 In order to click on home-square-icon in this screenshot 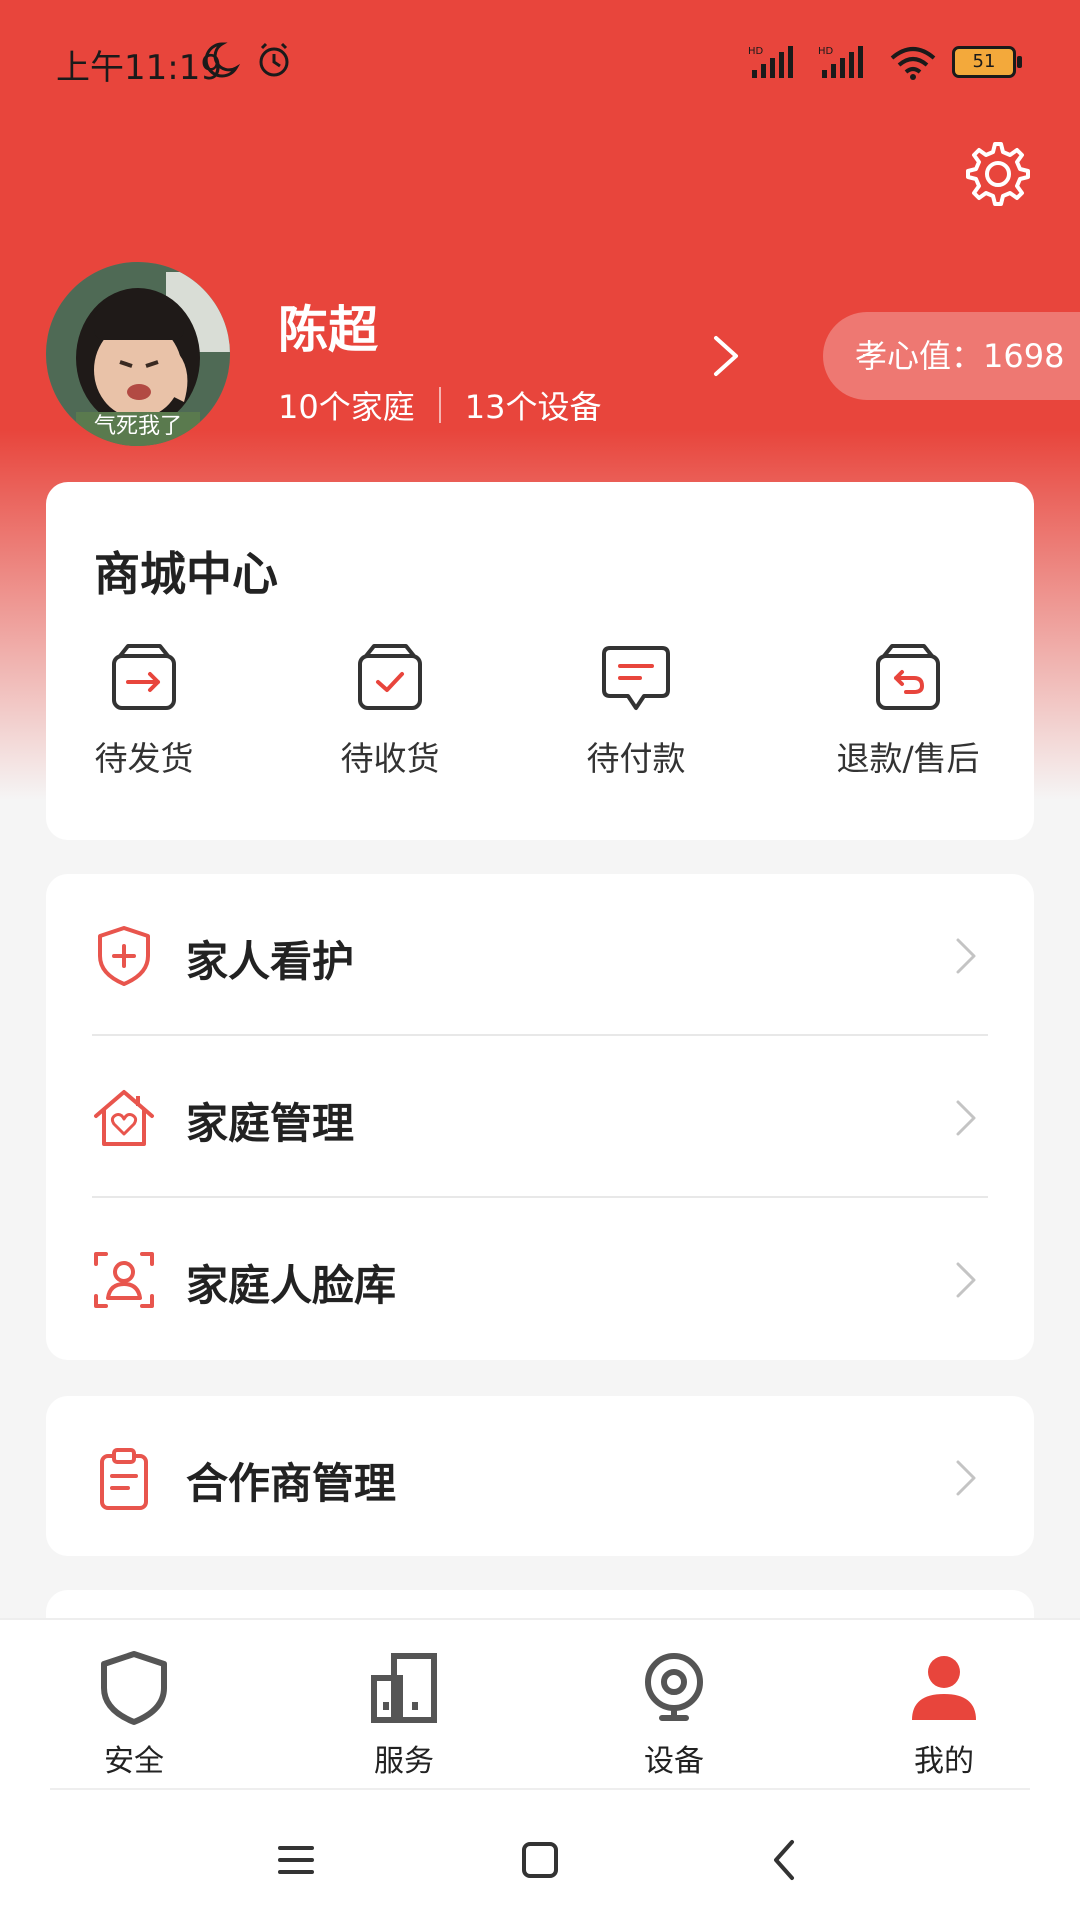, I will do `click(540, 1860)`.